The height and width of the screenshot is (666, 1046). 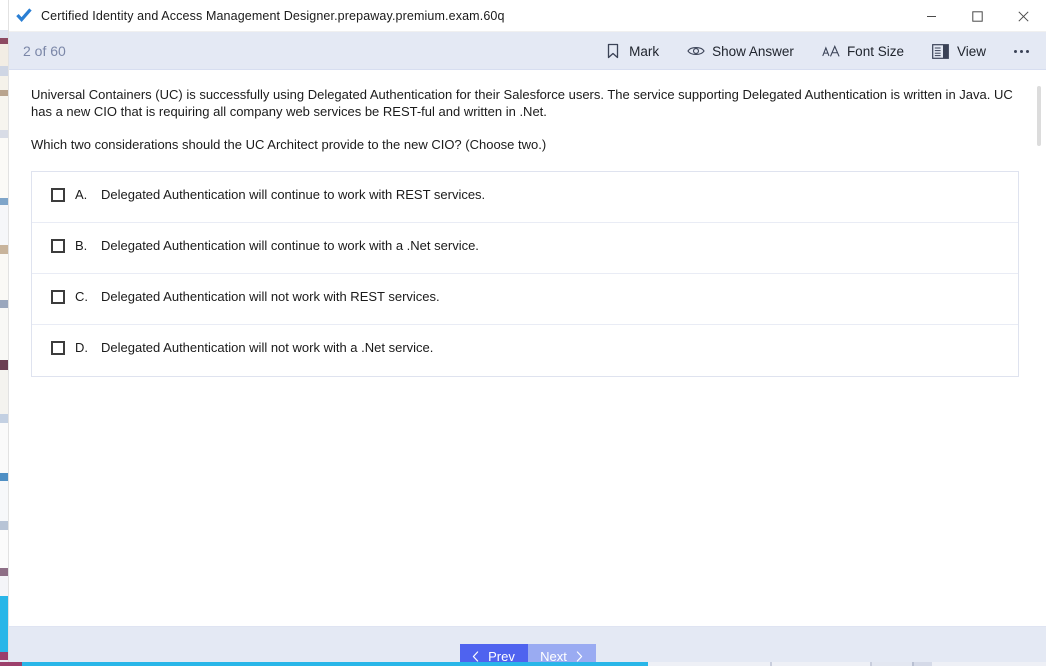 What do you see at coordinates (613, 51) in the screenshot?
I see `bookmark-icon` at bounding box center [613, 51].